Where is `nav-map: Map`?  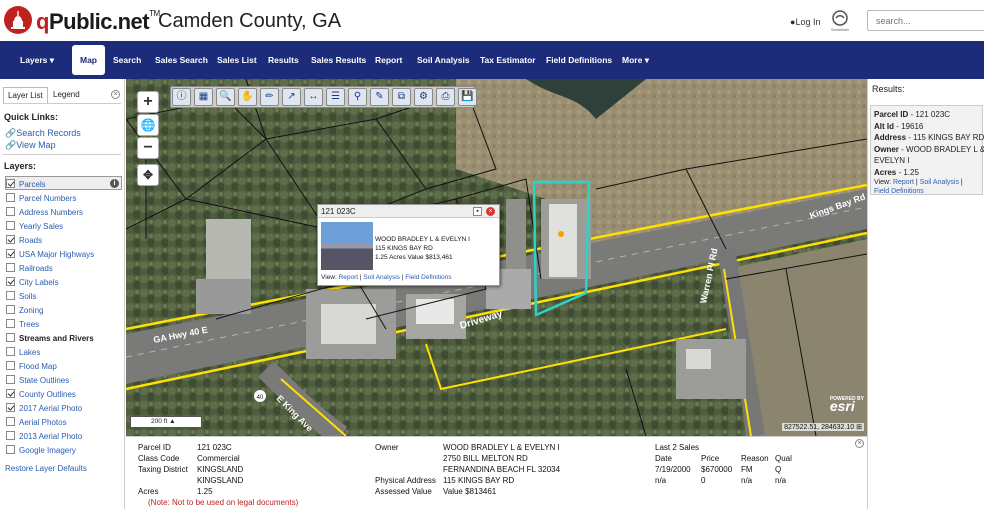
nav-map: Map is located at coordinates (88, 60).